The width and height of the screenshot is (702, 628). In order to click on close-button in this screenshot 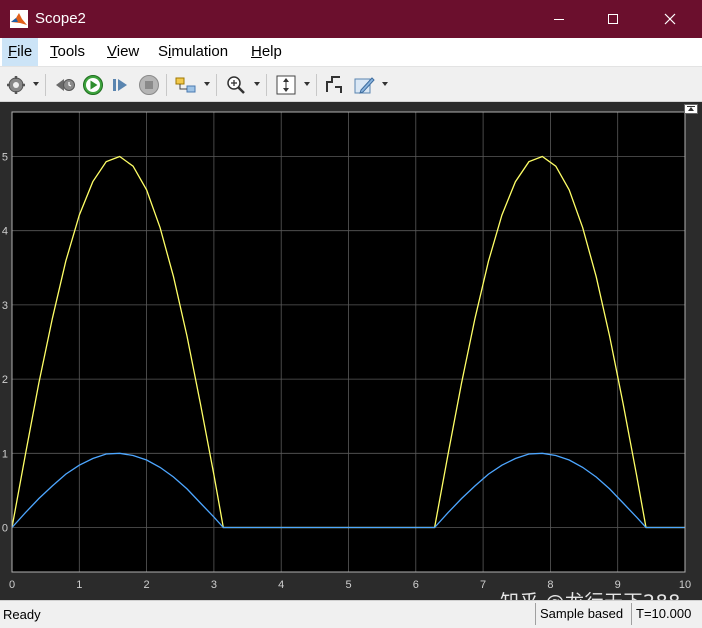, I will do `click(670, 19)`.